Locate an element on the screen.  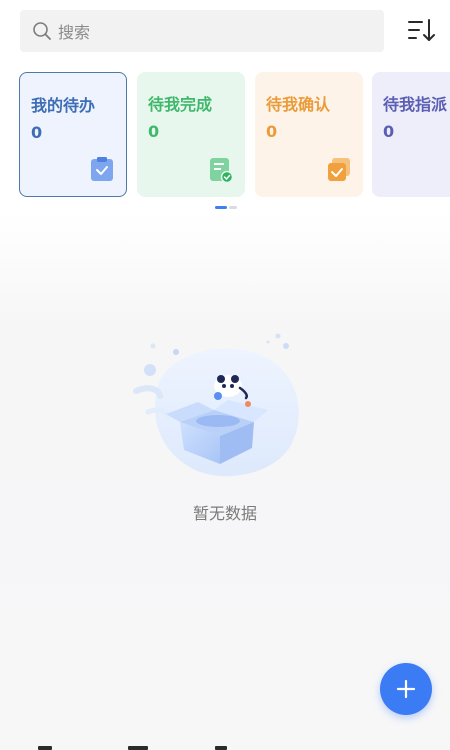
sort-descending-icon is located at coordinates (422, 31).